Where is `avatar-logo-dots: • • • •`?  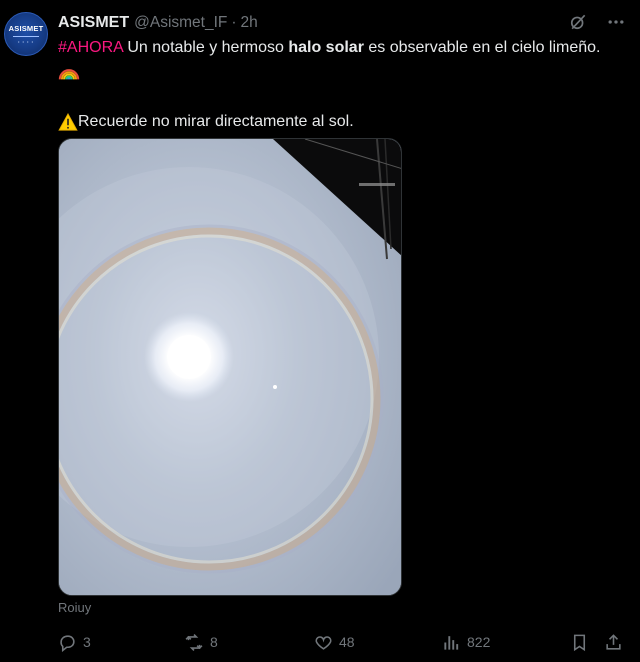 avatar-logo-dots: • • • • is located at coordinates (26, 41).